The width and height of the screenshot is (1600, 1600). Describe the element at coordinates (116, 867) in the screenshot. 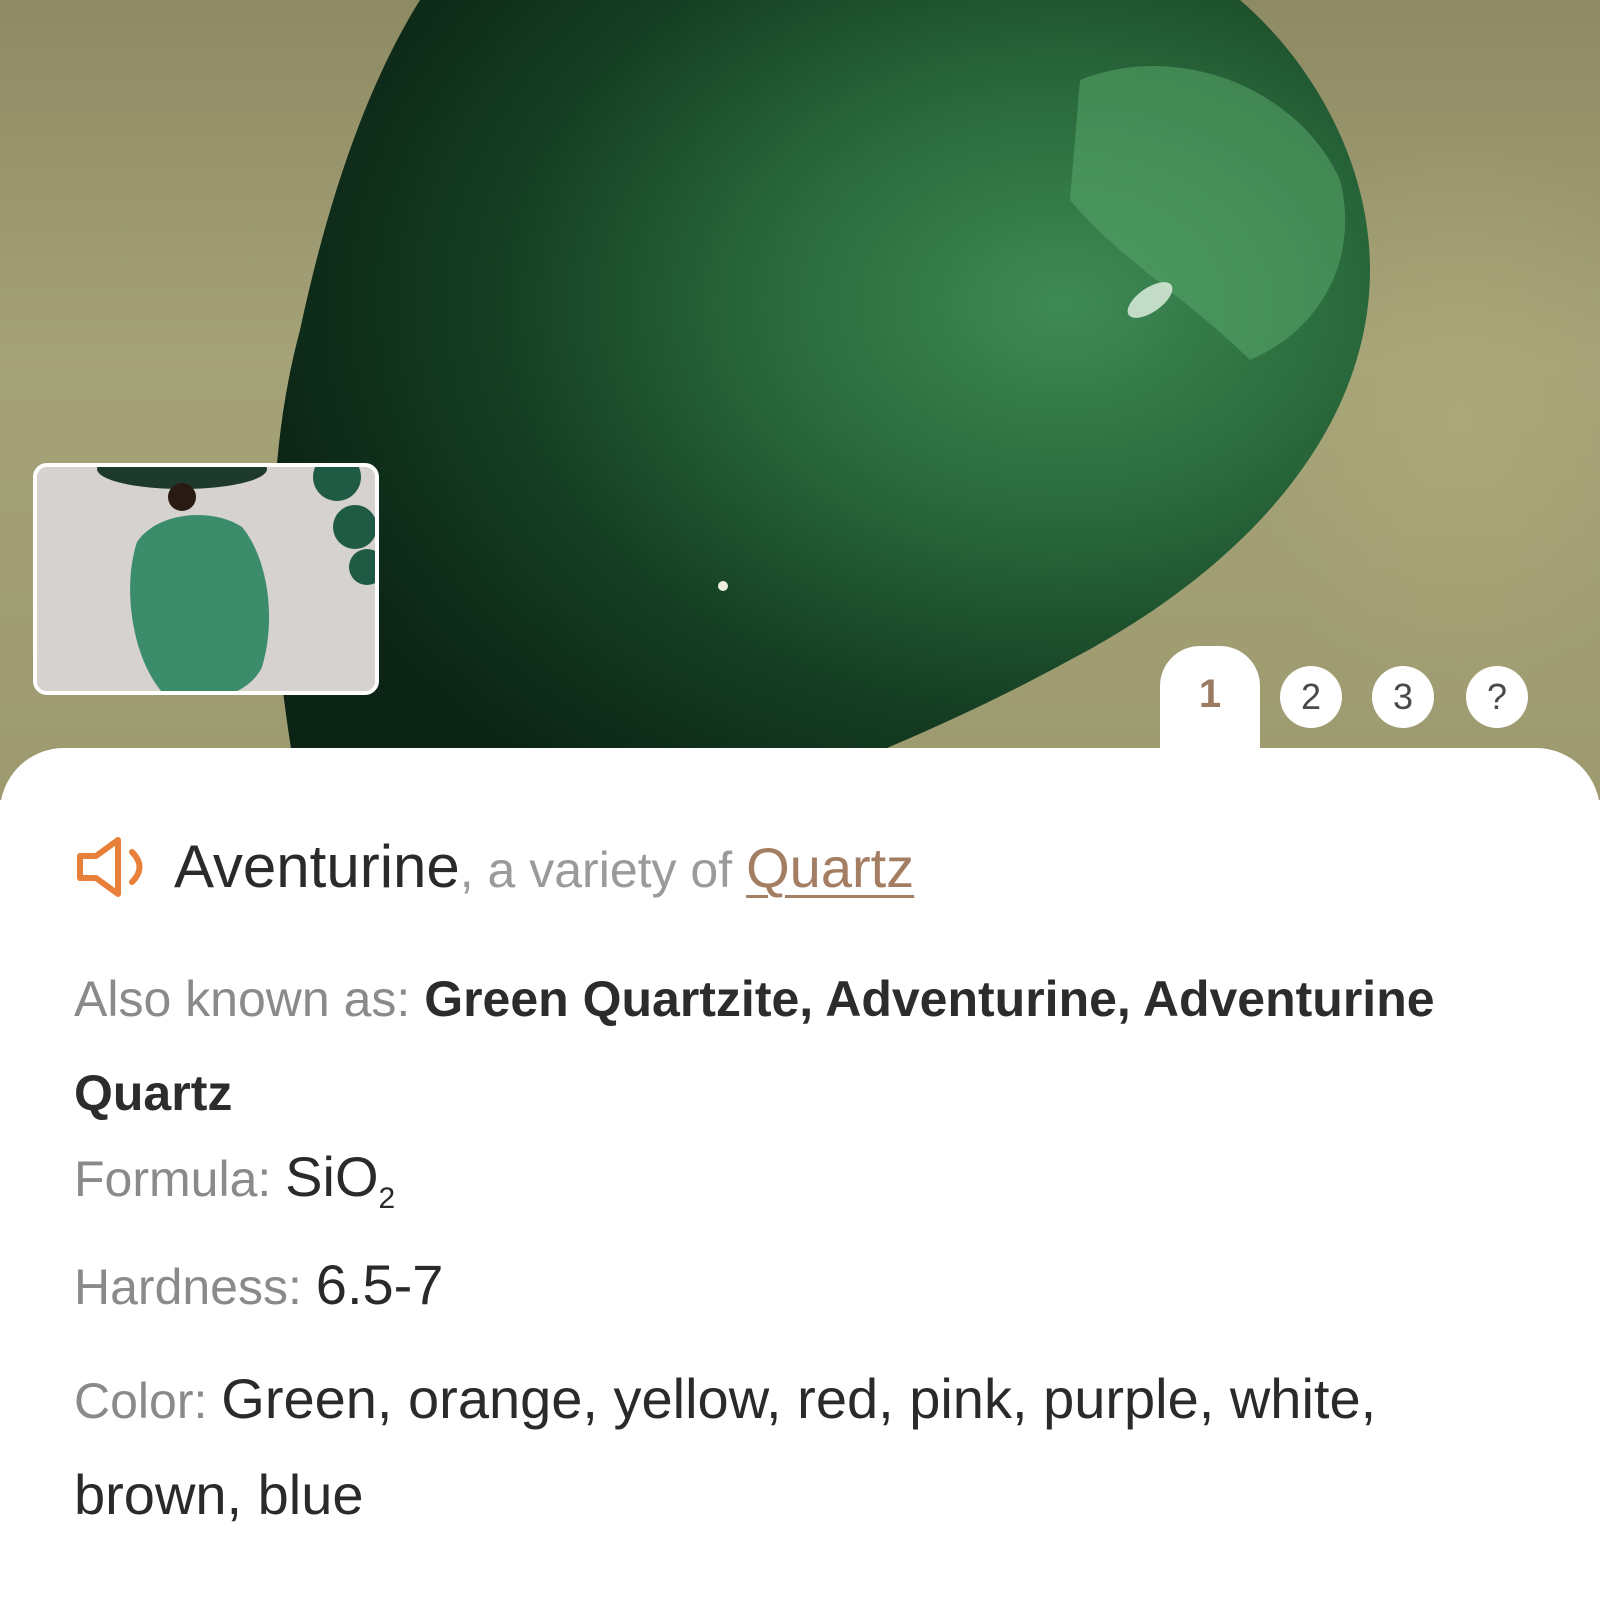

I see `speaker-icon` at that location.